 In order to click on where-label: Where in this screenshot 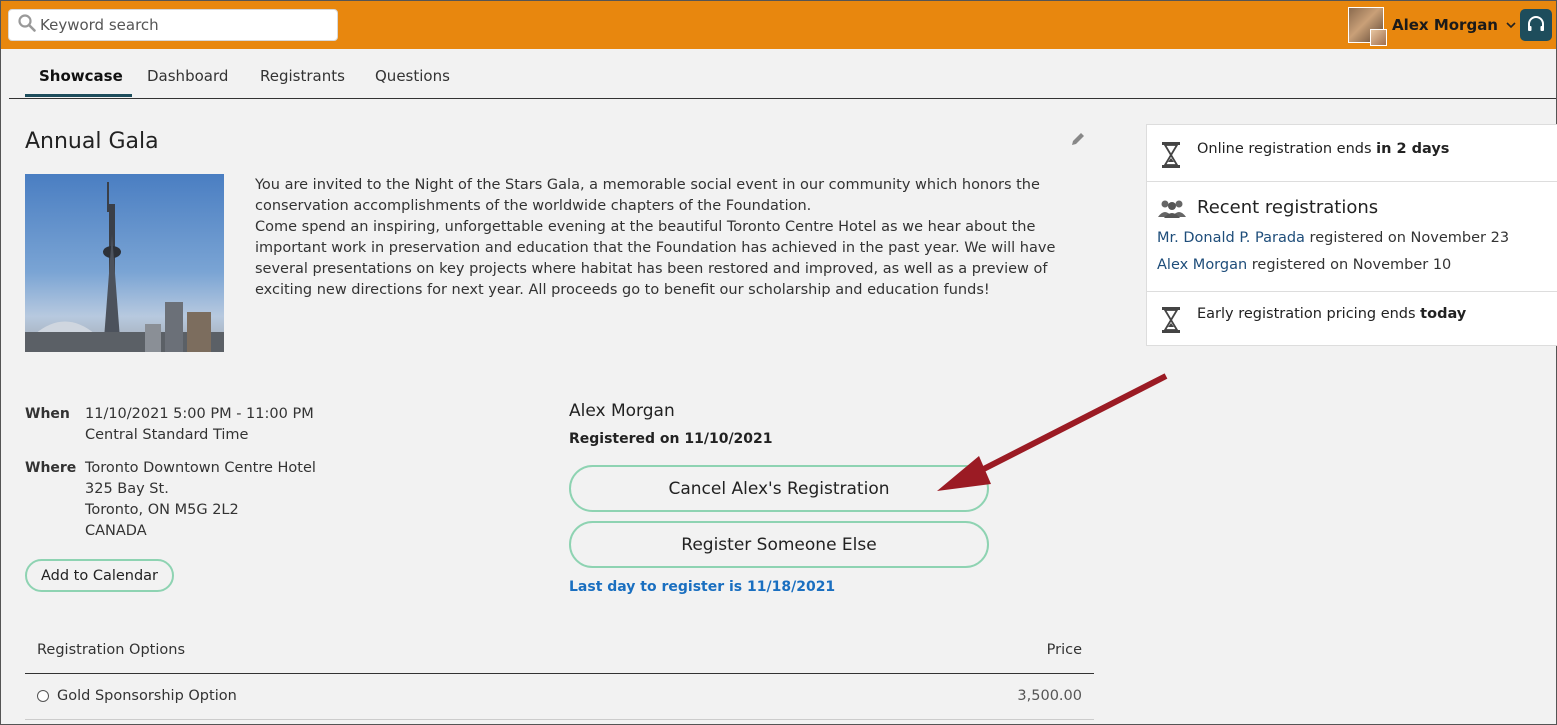, I will do `click(51, 468)`.